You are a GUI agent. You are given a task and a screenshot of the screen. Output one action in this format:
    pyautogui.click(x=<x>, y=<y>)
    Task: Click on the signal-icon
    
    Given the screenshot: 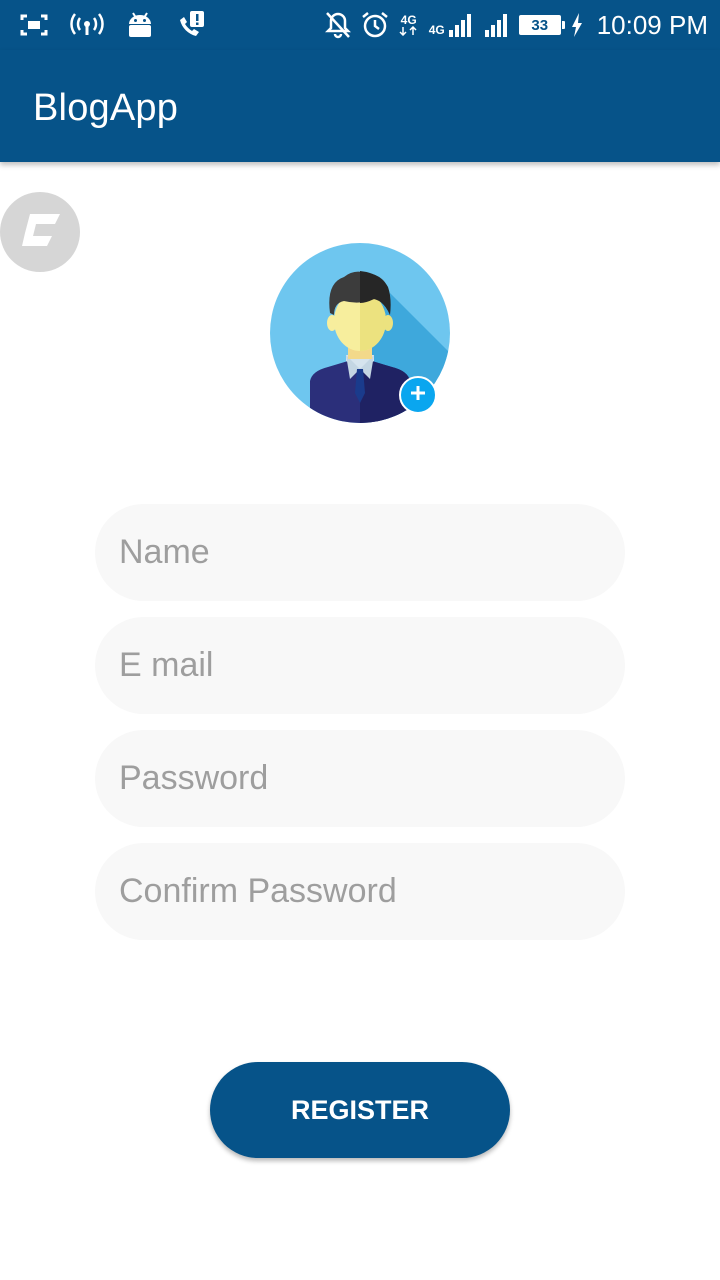 What is the action you would take?
    pyautogui.click(x=496, y=25)
    